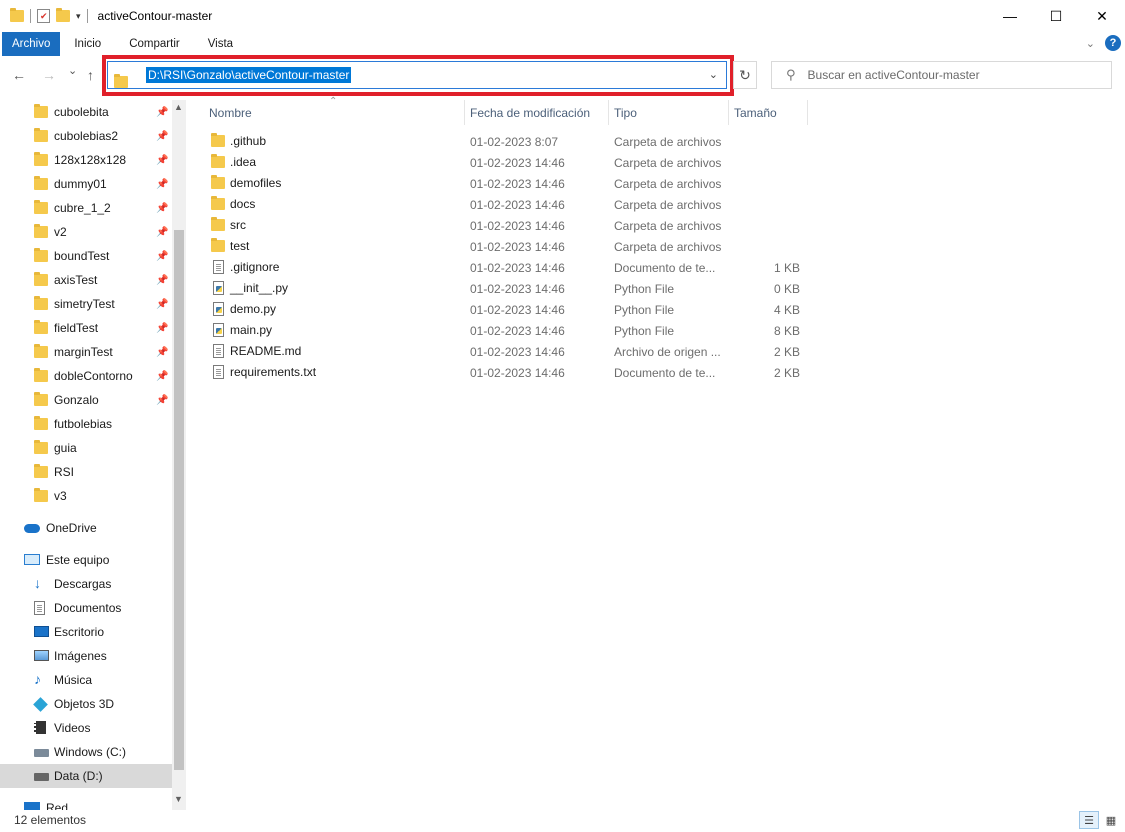 This screenshot has height=832, width=1125. Describe the element at coordinates (1102, 16) in the screenshot. I see `close-button: ✕` at that location.